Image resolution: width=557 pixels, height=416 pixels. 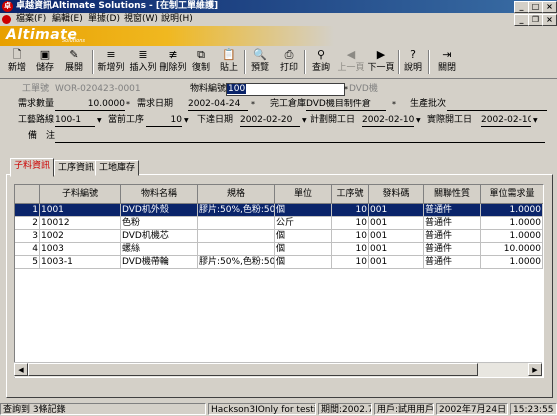 What do you see at coordinates (27, 194) in the screenshot?
I see `grid-header-index` at bounding box center [27, 194].